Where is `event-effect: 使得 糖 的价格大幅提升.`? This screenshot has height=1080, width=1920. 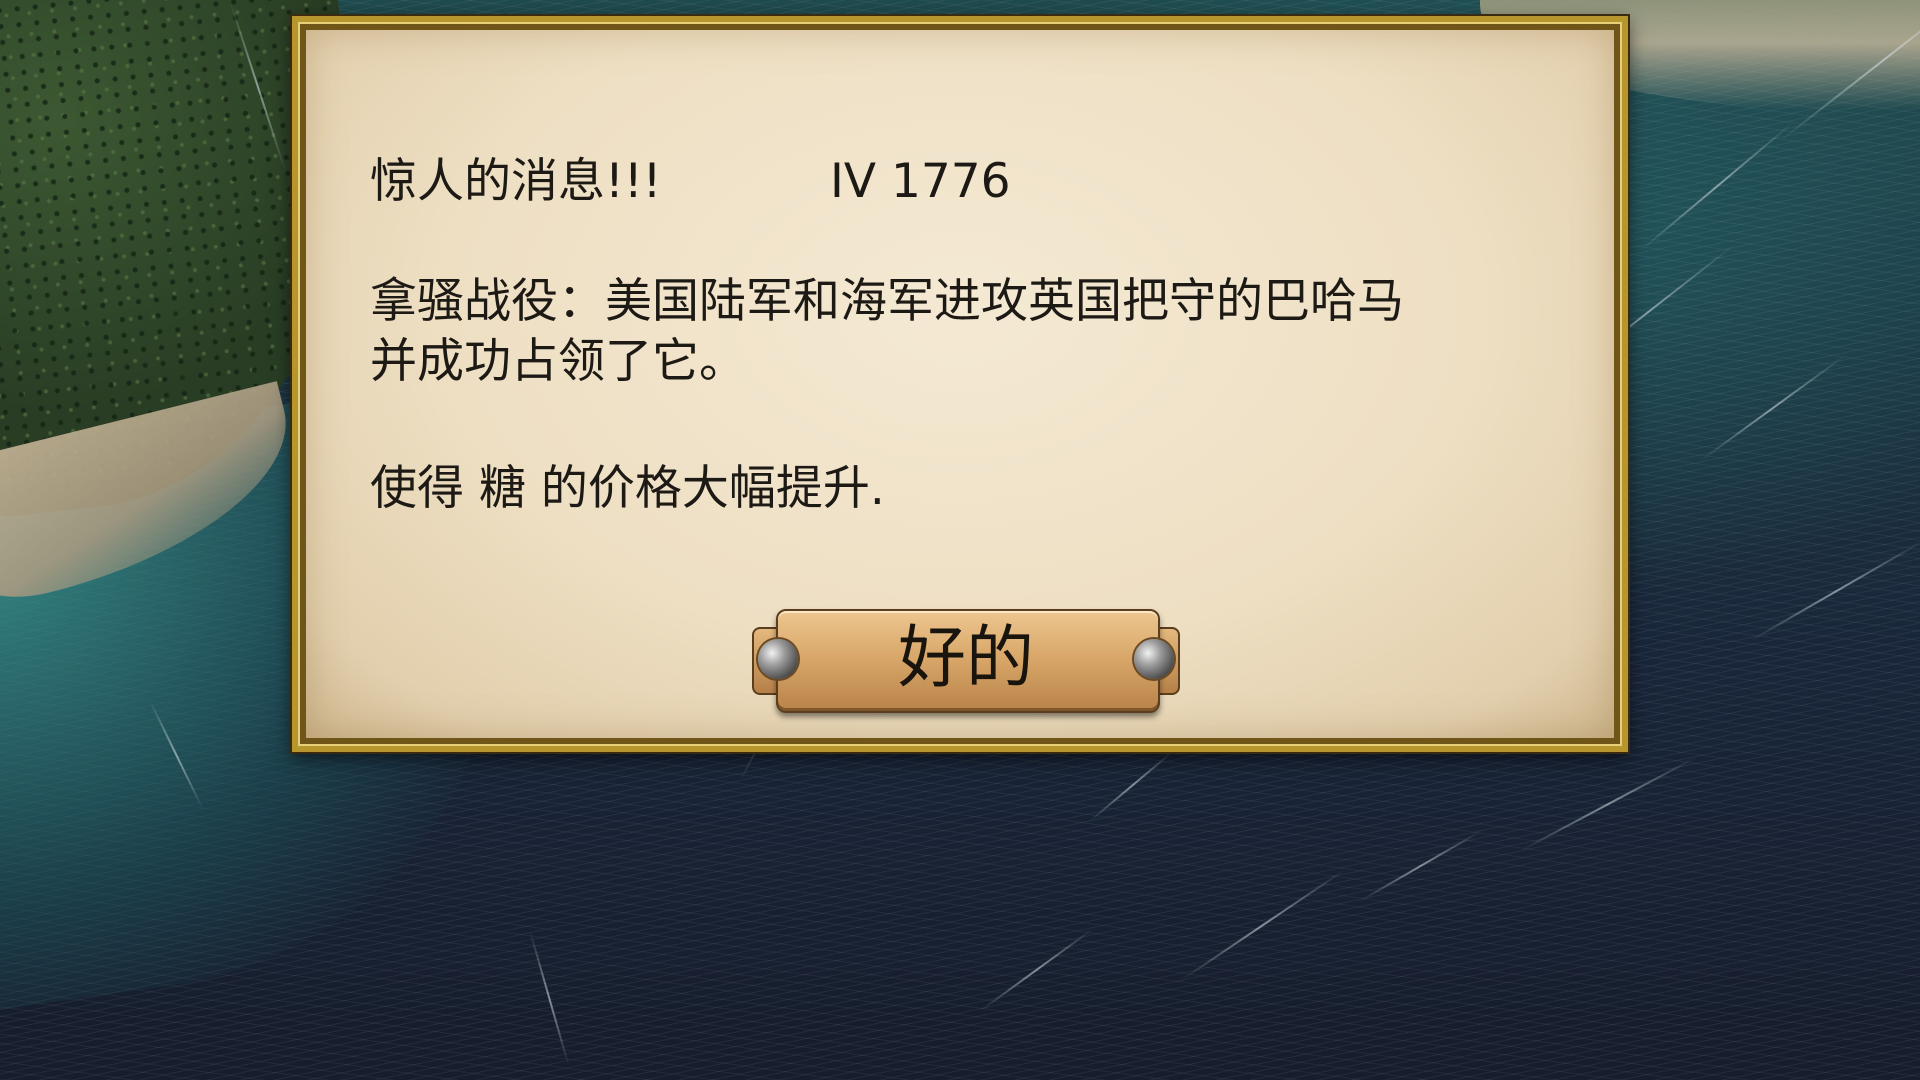 event-effect: 使得 糖 的价格大幅提升. is located at coordinates (627, 488).